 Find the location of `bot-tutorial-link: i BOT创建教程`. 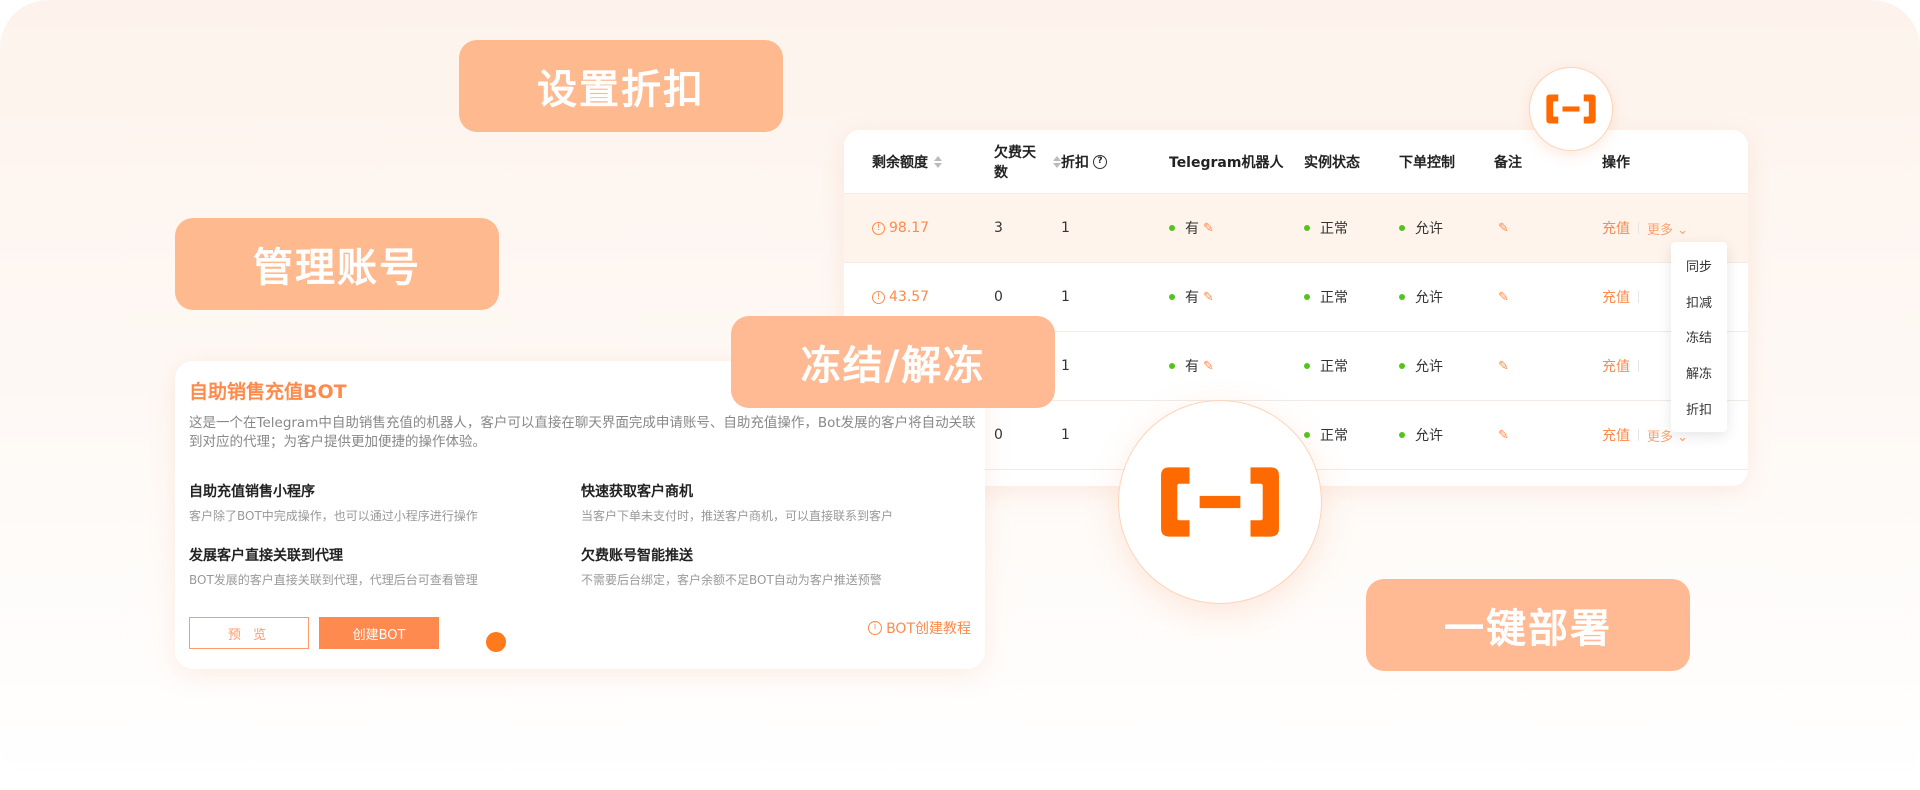

bot-tutorial-link: i BOT创建教程 is located at coordinates (919, 628).